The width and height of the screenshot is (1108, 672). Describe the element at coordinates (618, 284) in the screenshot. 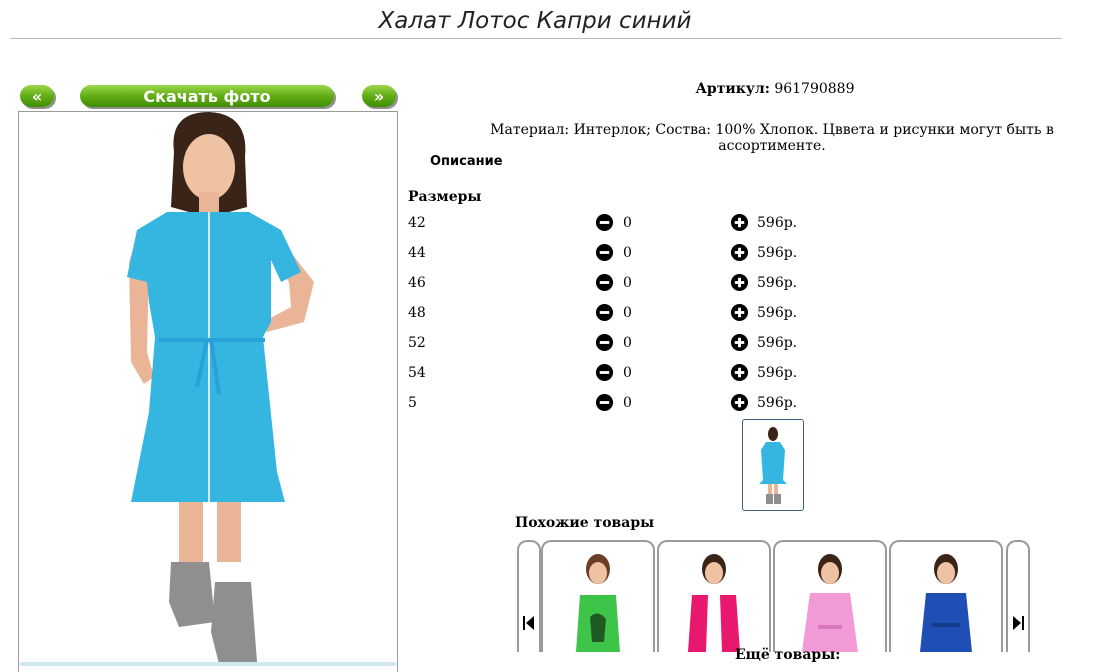

I see `size-row: 46 0 596р.` at that location.